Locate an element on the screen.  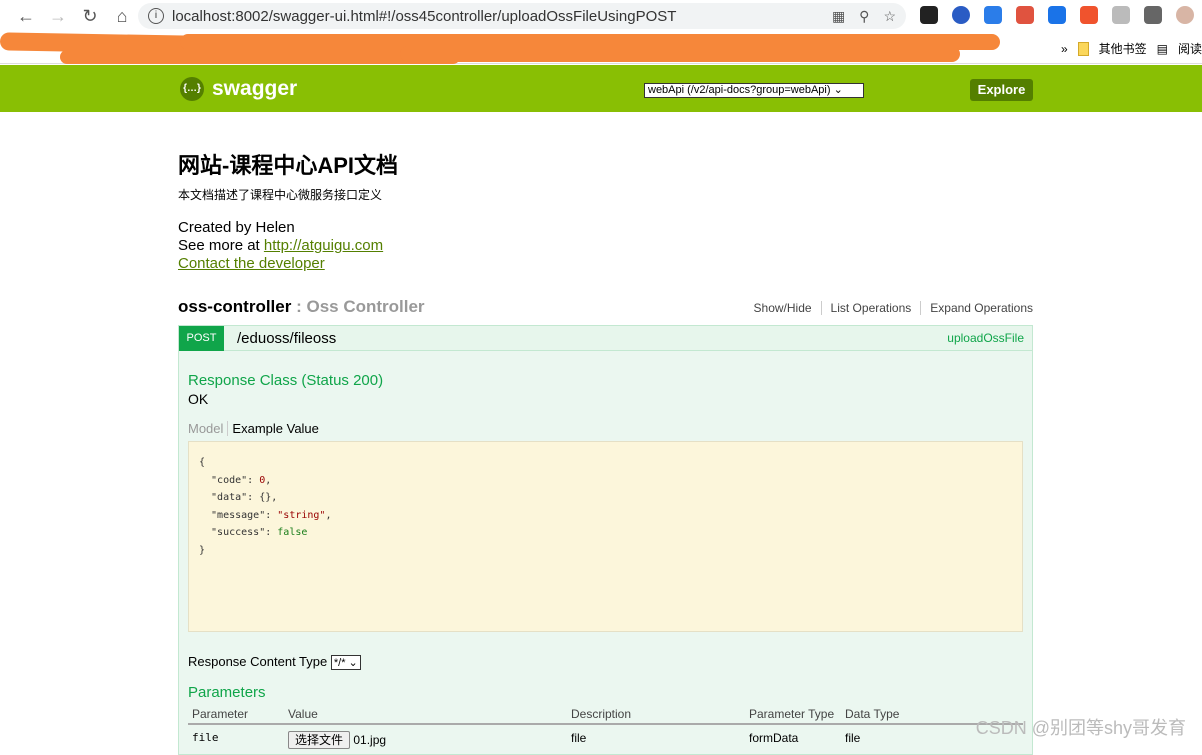
bookmark-reading: 阅读 is located at coordinates (1190, 48).